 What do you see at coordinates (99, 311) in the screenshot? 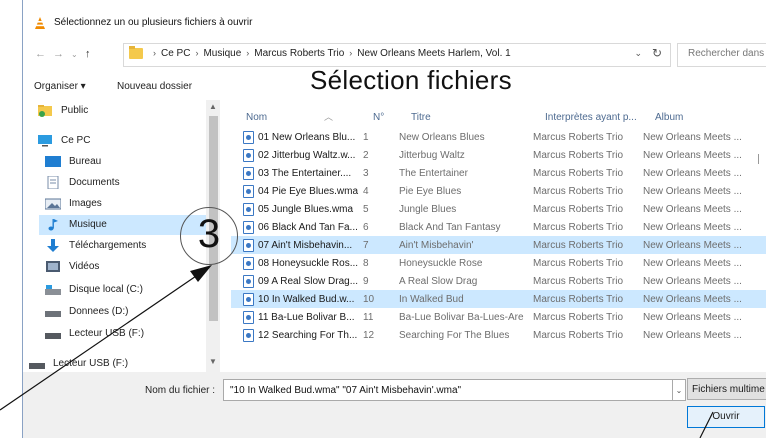
I see `sidebar-item-label: Donnees (D:)` at bounding box center [99, 311].